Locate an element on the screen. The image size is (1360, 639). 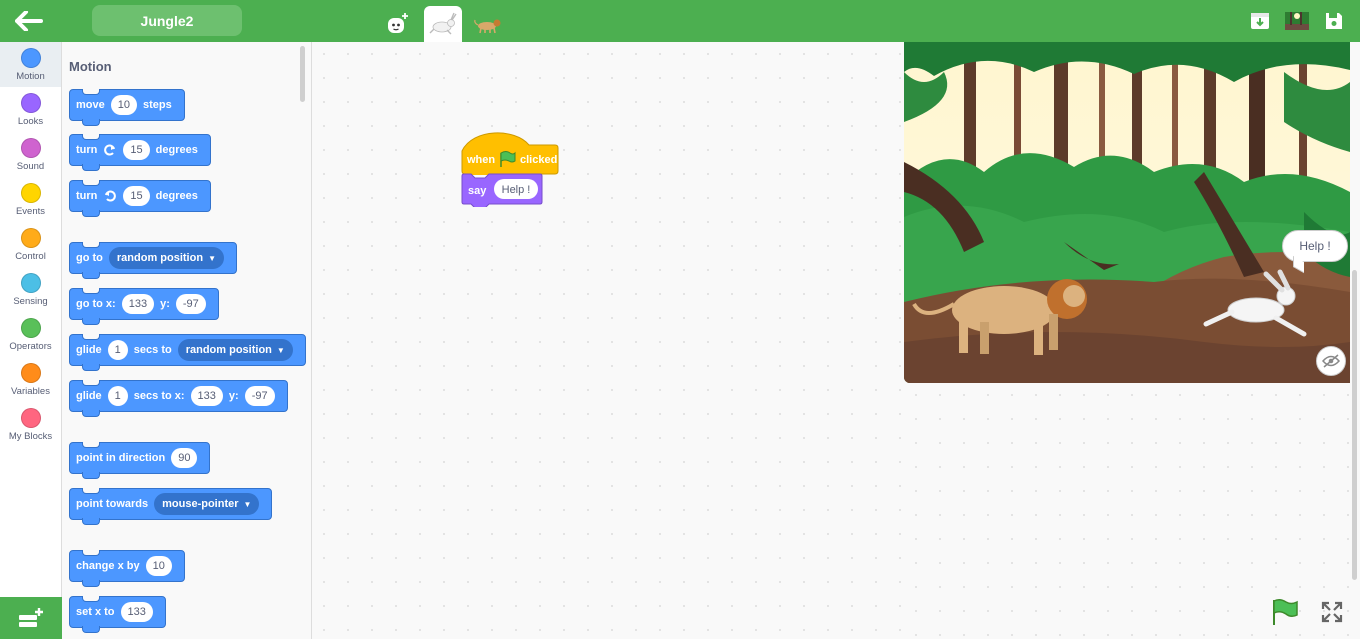
events-category-icon is located at coordinates (30, 192).